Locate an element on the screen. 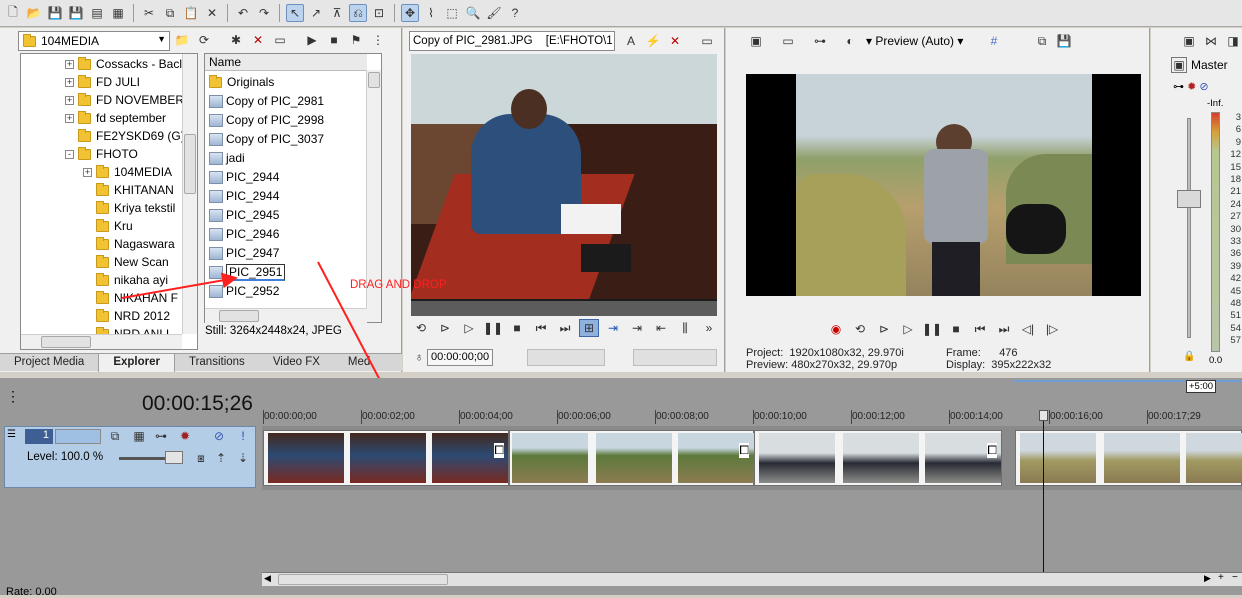  ruler-label: 00:00:00;00 is located at coordinates (290, 416).